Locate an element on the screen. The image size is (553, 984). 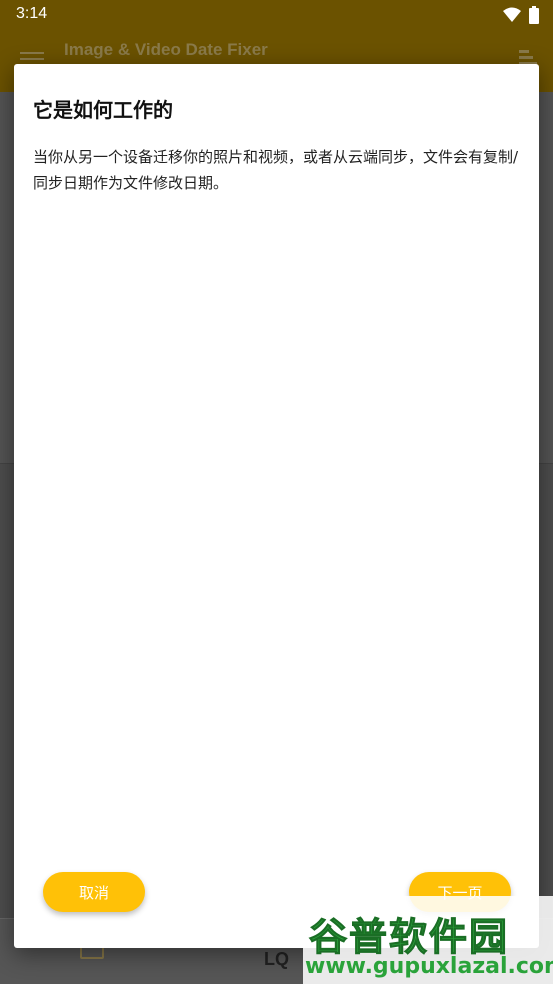
watermark-url: www.gupuxlazal.com is located at coordinates (429, 966).